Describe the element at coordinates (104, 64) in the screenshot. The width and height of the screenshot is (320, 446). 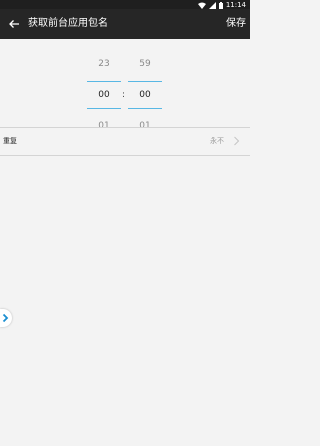
I see `hour-prev: 23` at that location.